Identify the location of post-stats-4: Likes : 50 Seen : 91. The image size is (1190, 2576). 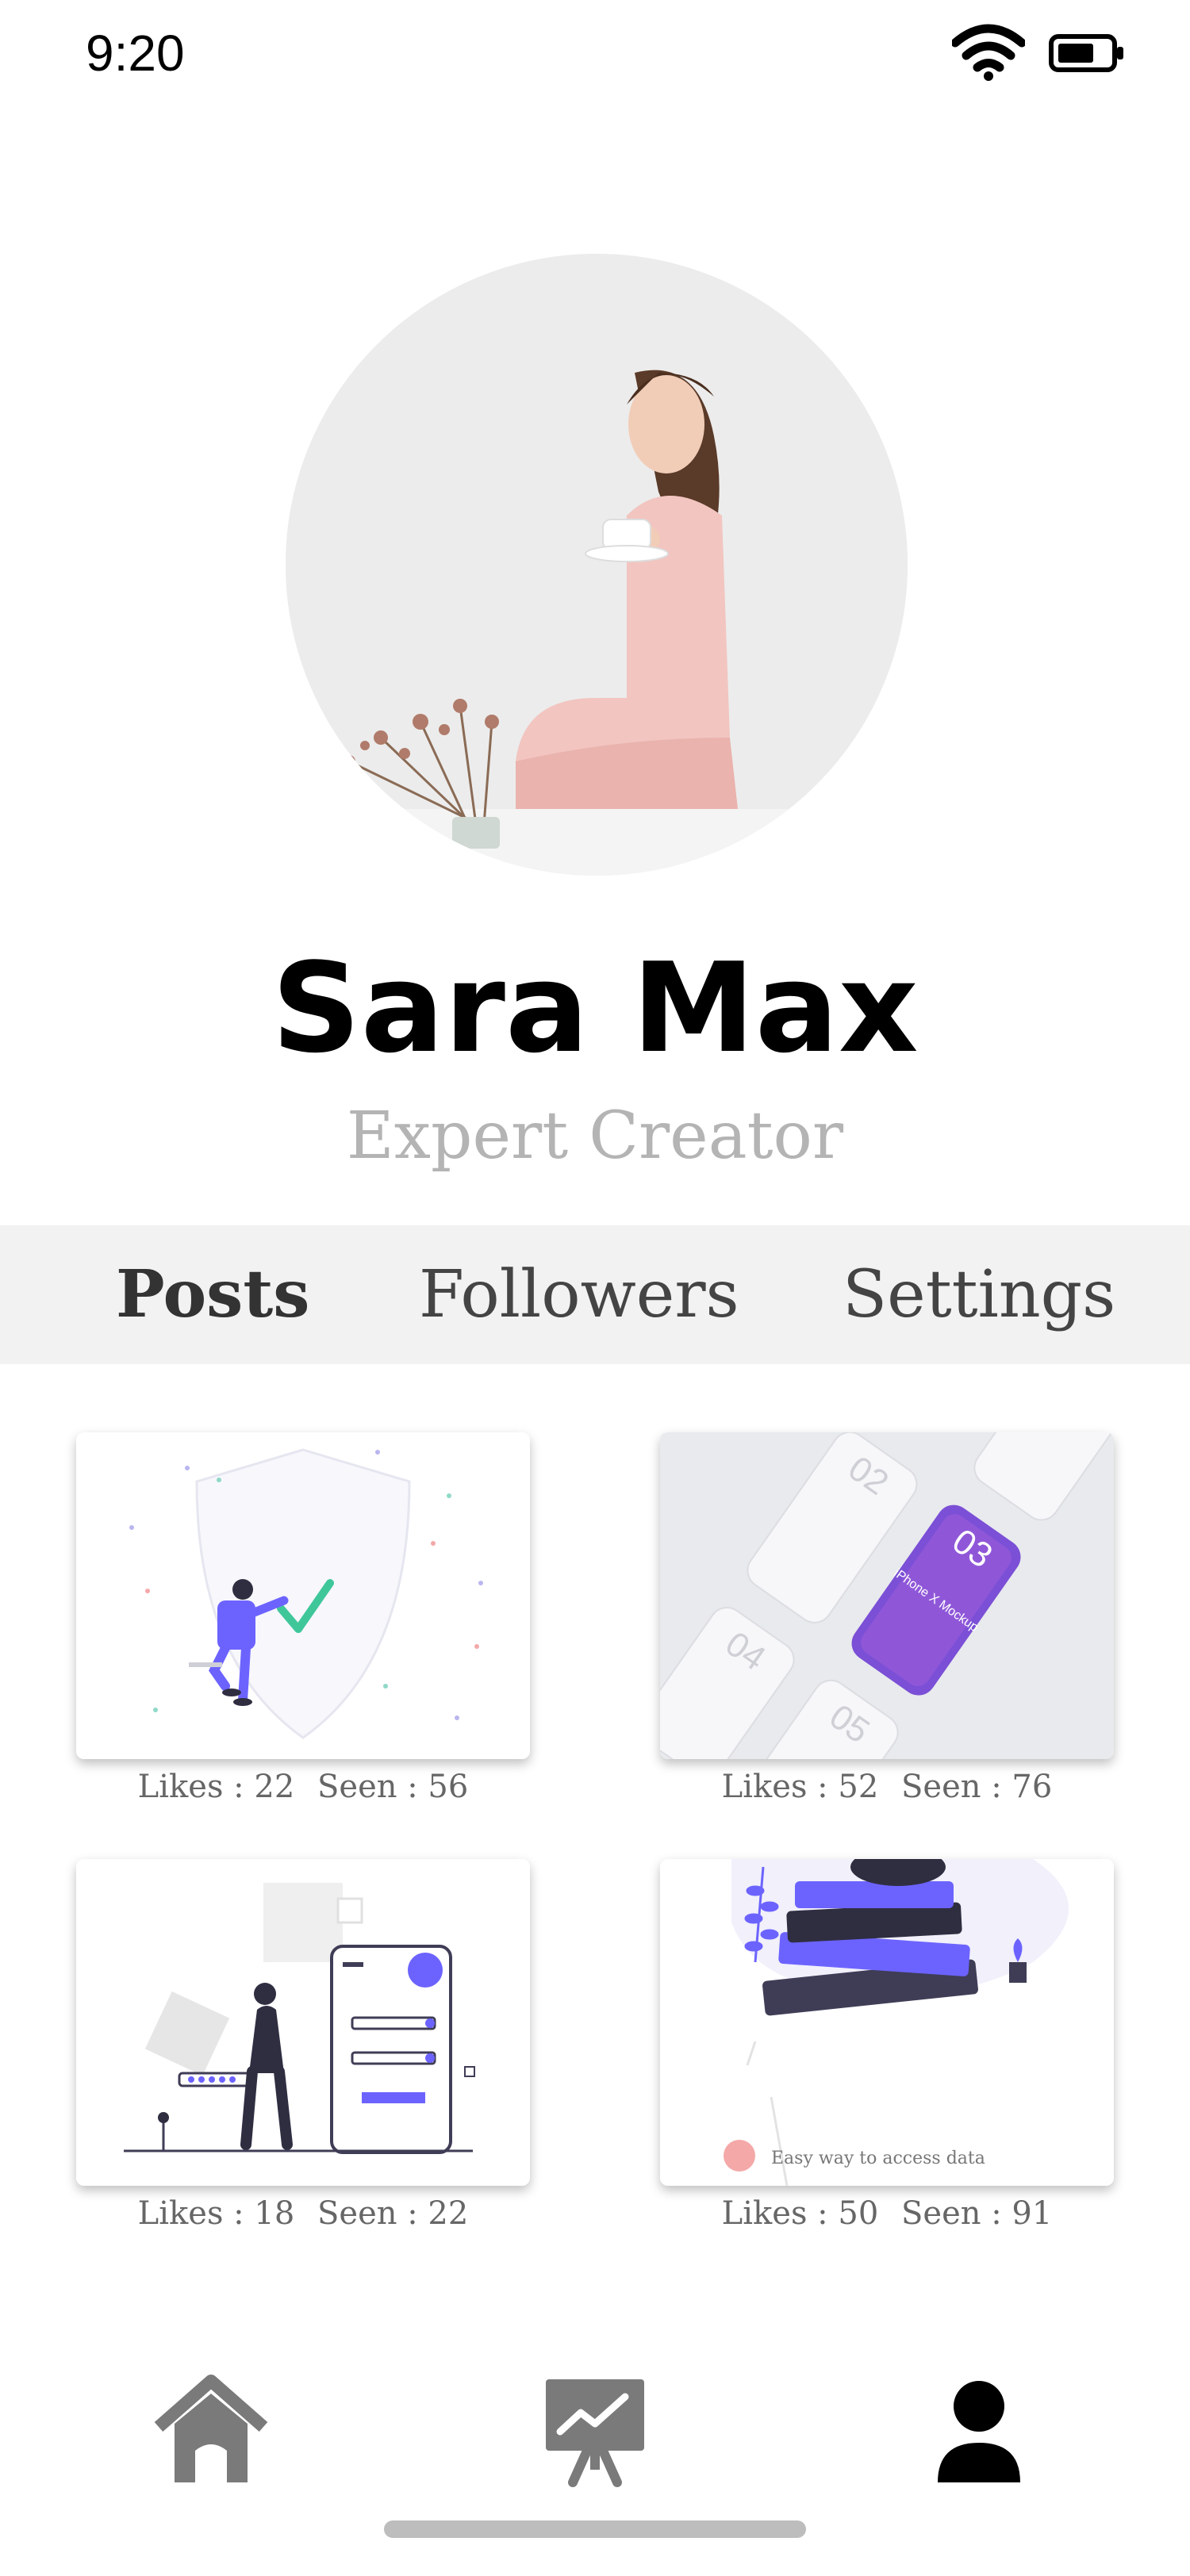
(887, 2214).